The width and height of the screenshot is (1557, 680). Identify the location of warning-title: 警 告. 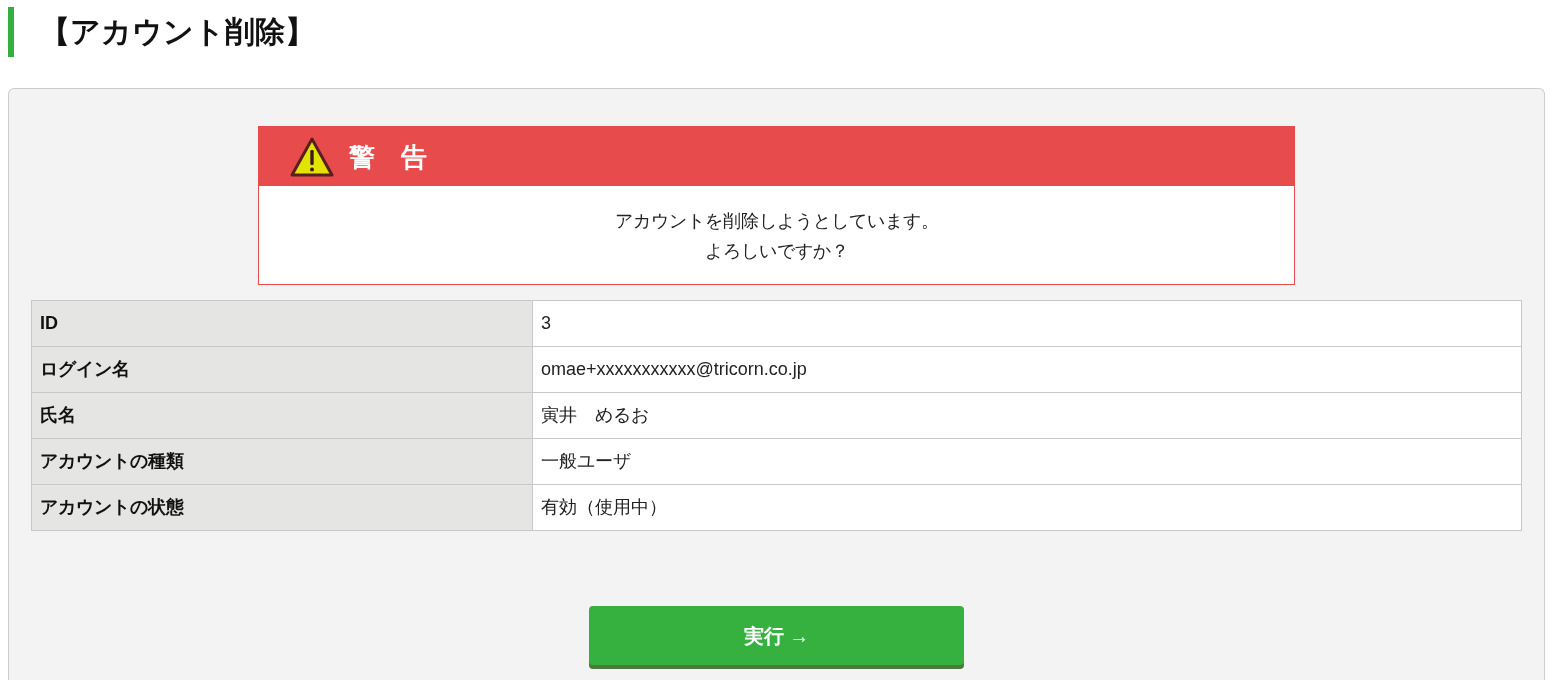
(388, 156).